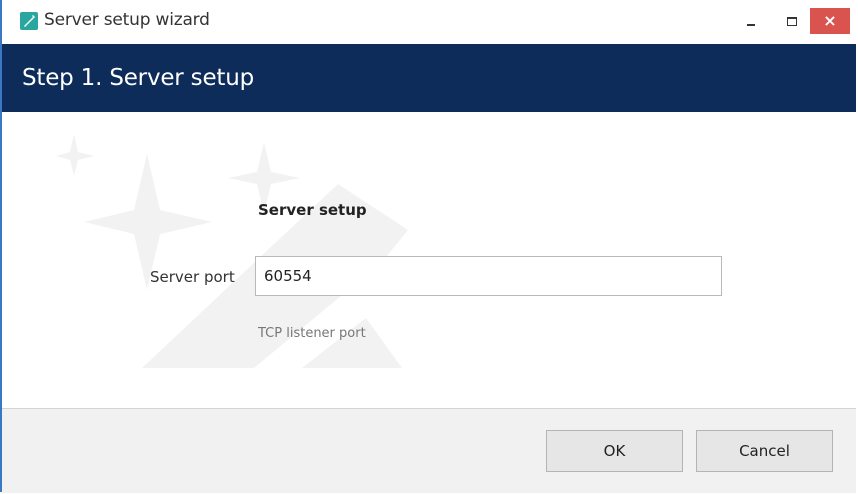 The height and width of the screenshot is (494, 858). I want to click on server-port-hint: TCP listener port, so click(312, 333).